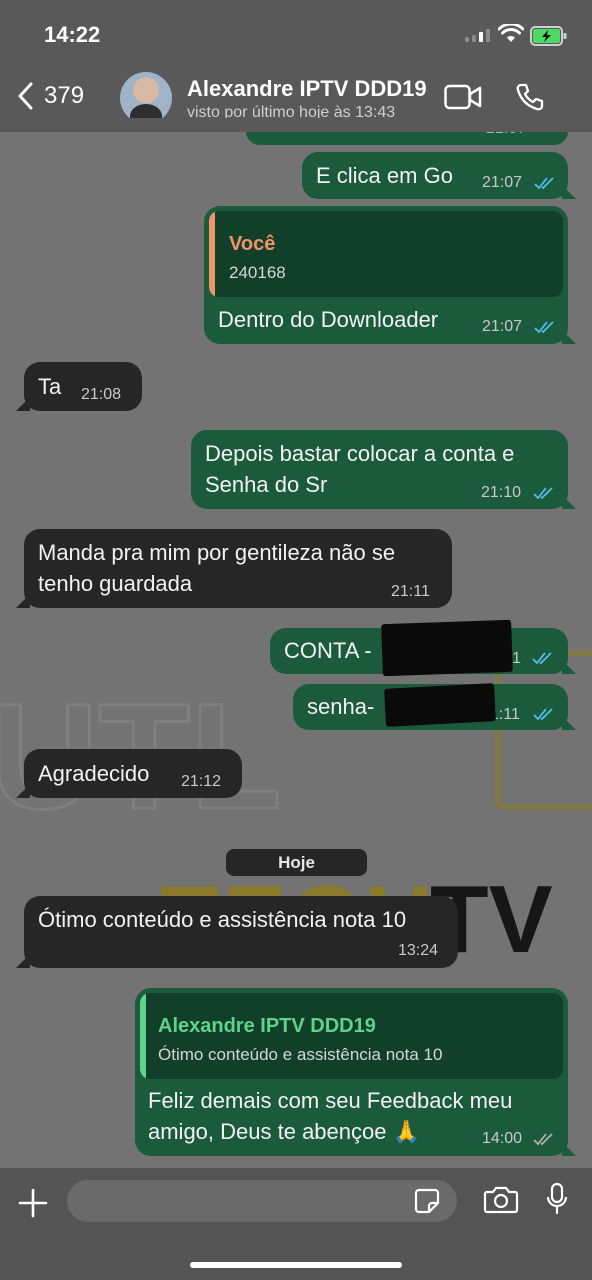 The height and width of the screenshot is (1280, 592). What do you see at coordinates (94, 773) in the screenshot?
I see `message-text: Agradecido` at bounding box center [94, 773].